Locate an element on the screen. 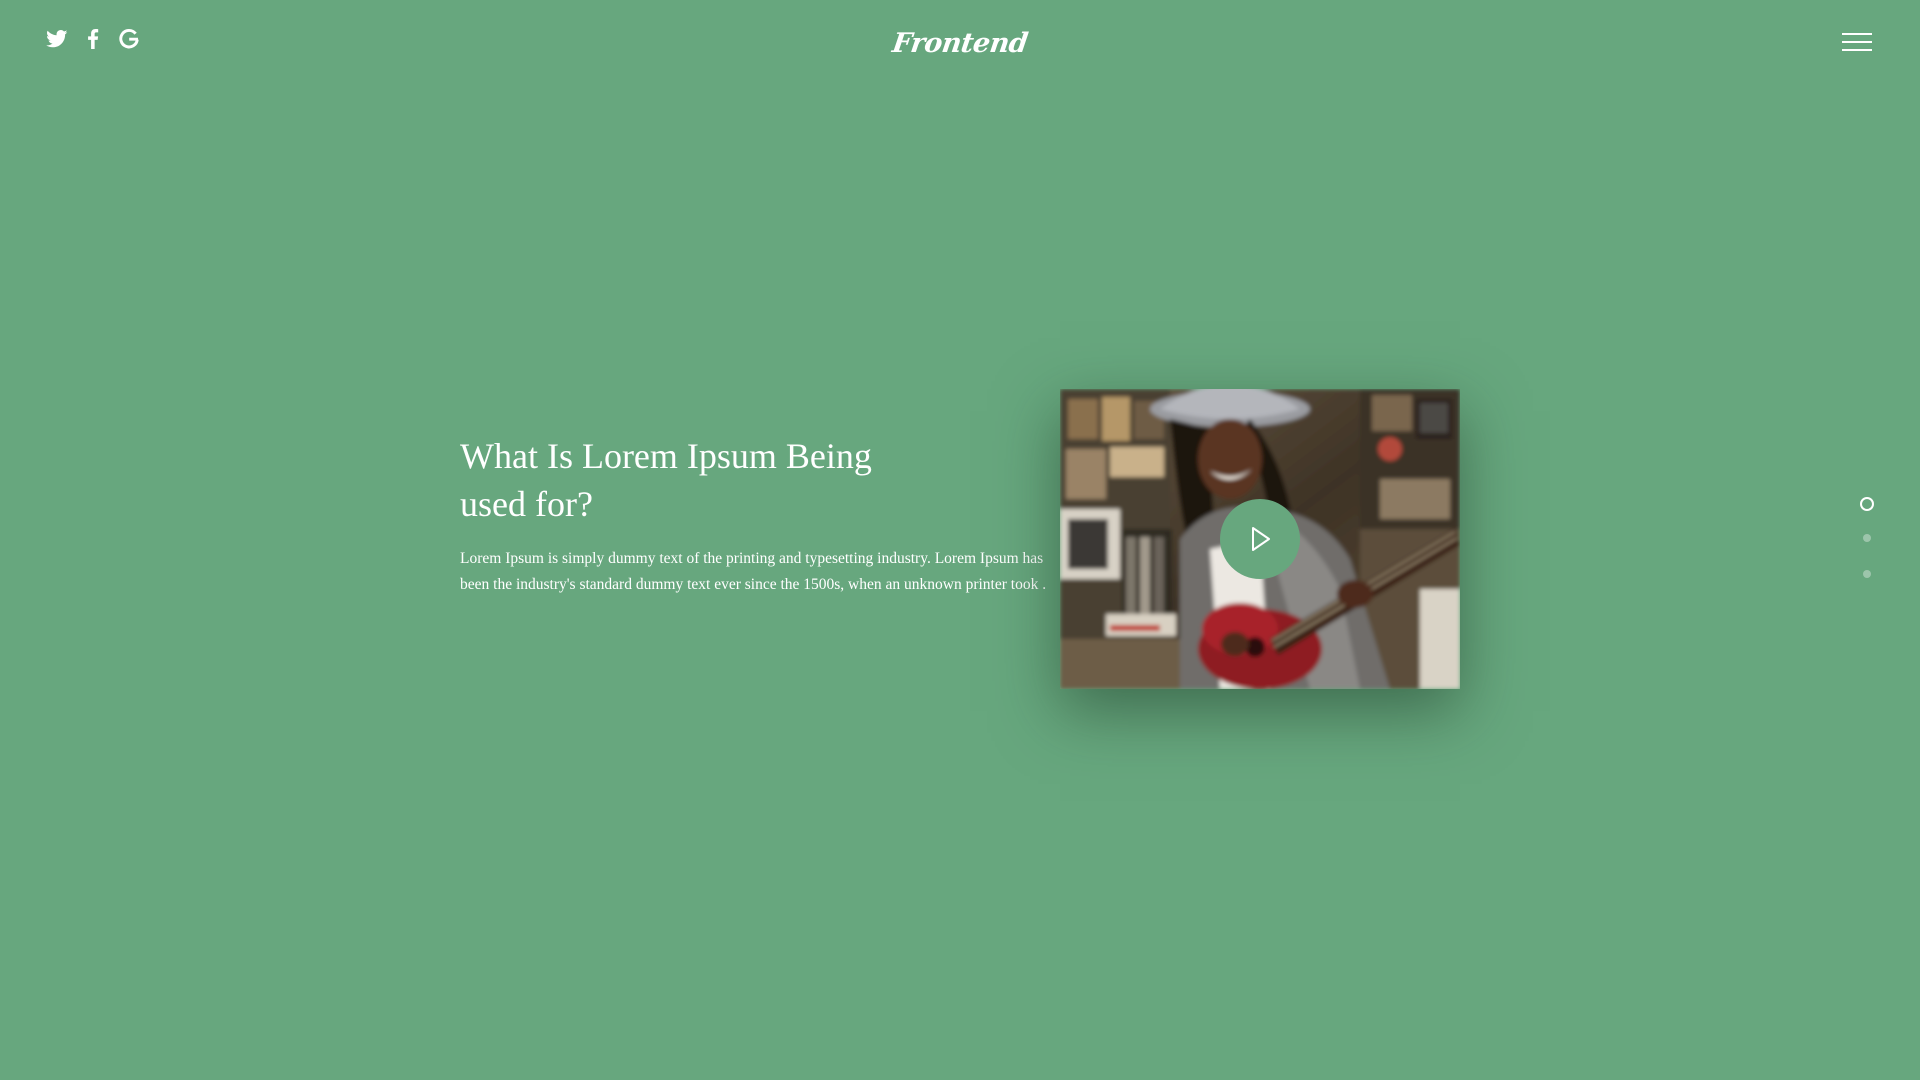 This screenshot has width=1920, height=1080. social-links is located at coordinates (93, 39).